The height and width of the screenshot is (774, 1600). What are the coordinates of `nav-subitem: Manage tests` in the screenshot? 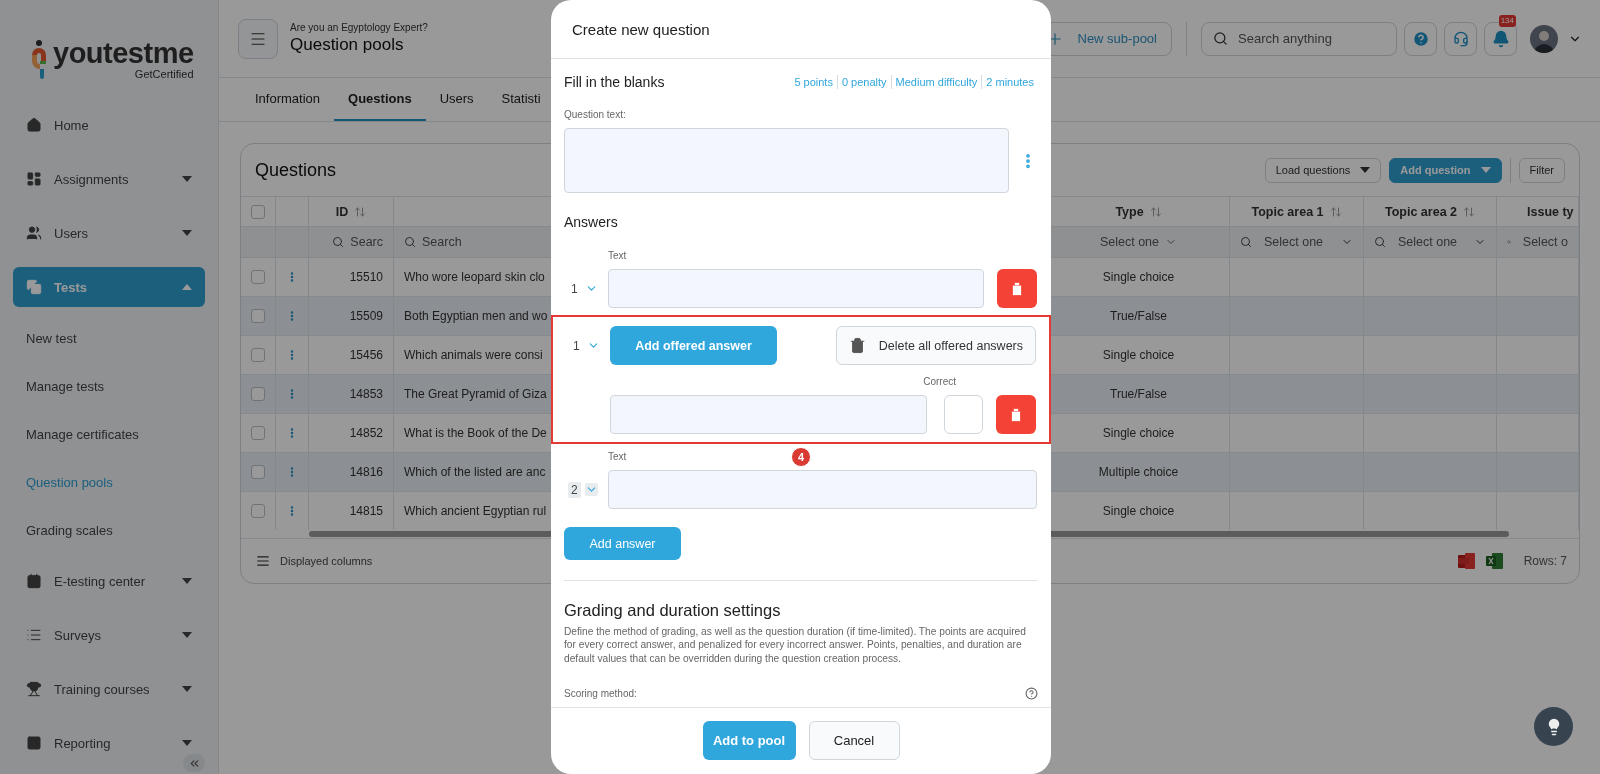 It's located at (109, 386).